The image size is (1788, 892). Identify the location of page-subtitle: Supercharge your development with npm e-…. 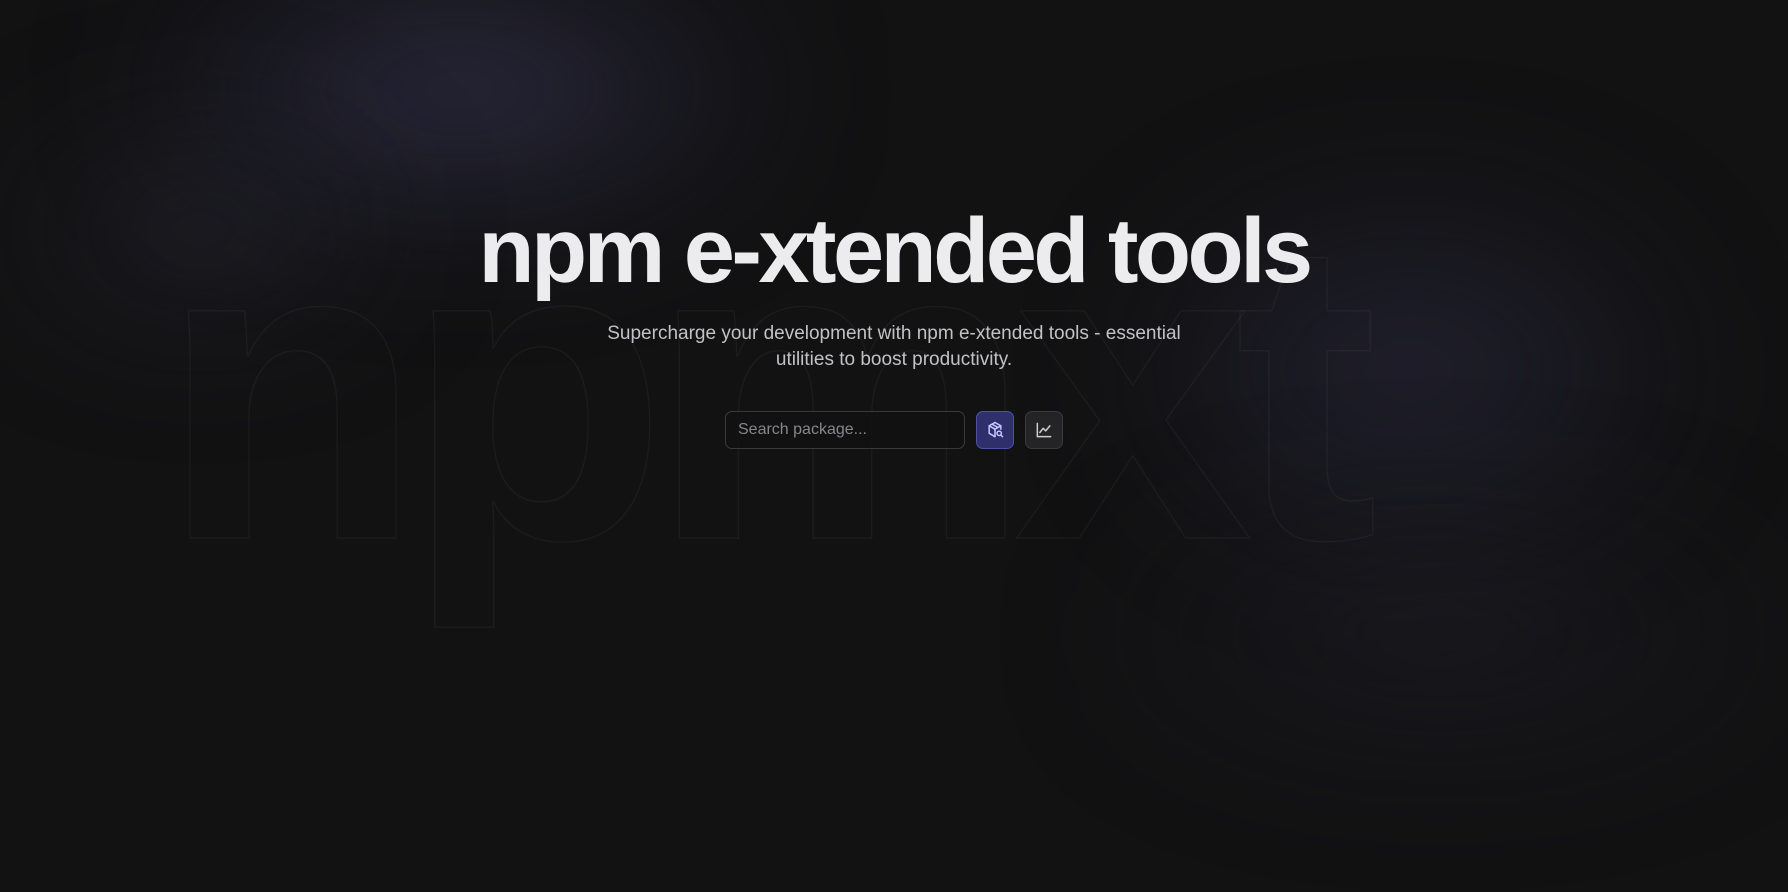
(894, 346).